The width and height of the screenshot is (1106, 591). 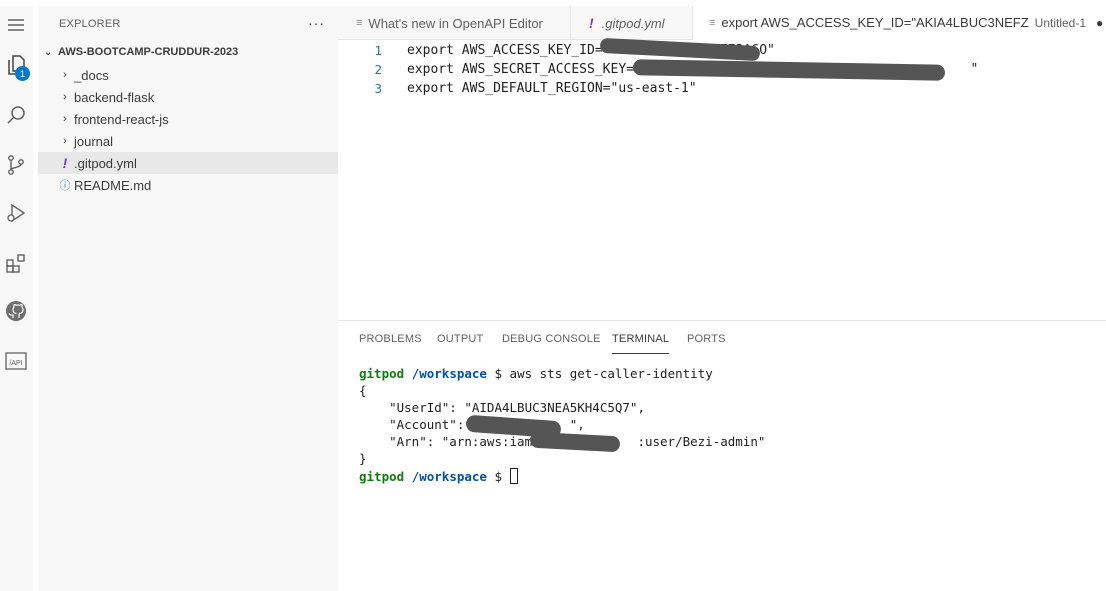 What do you see at coordinates (316, 23) in the screenshot?
I see `more-actions-icon: ···` at bounding box center [316, 23].